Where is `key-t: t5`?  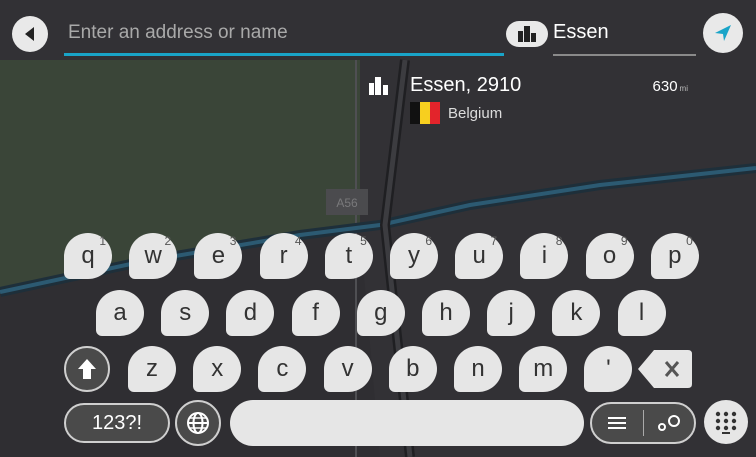
key-t: t5 is located at coordinates (348, 256).